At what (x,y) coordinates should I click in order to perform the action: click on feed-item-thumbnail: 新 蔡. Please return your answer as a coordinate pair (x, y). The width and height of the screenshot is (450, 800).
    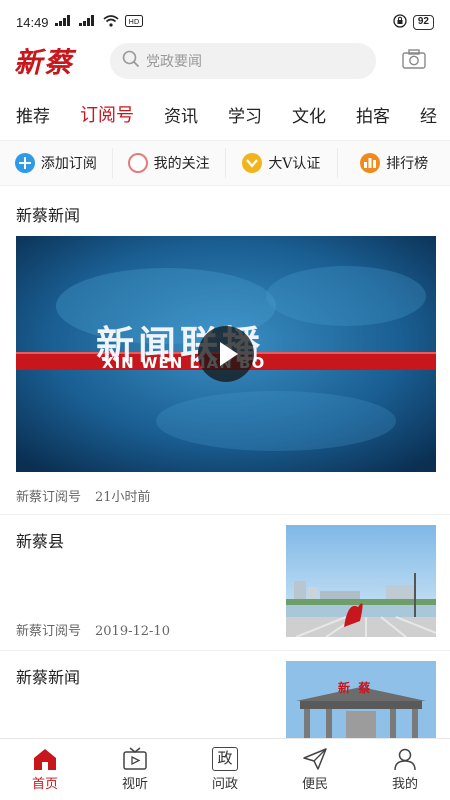
    Looking at the image, I should click on (361, 699).